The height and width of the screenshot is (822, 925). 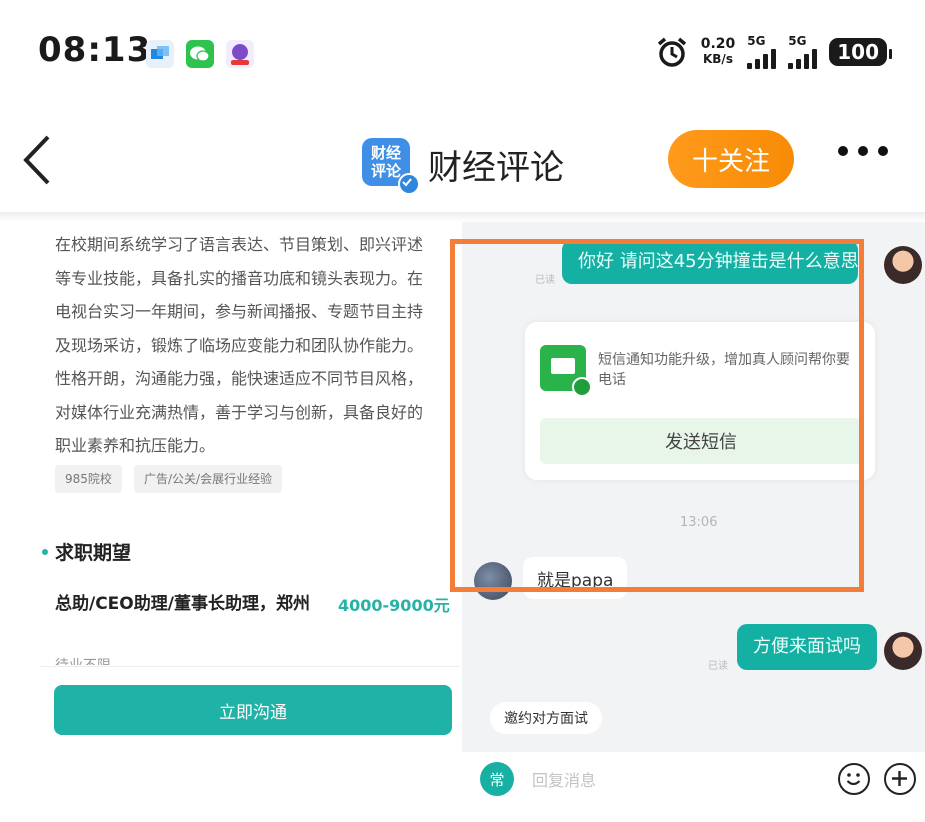 I want to click on cut-text: 待业不限, so click(x=83, y=660).